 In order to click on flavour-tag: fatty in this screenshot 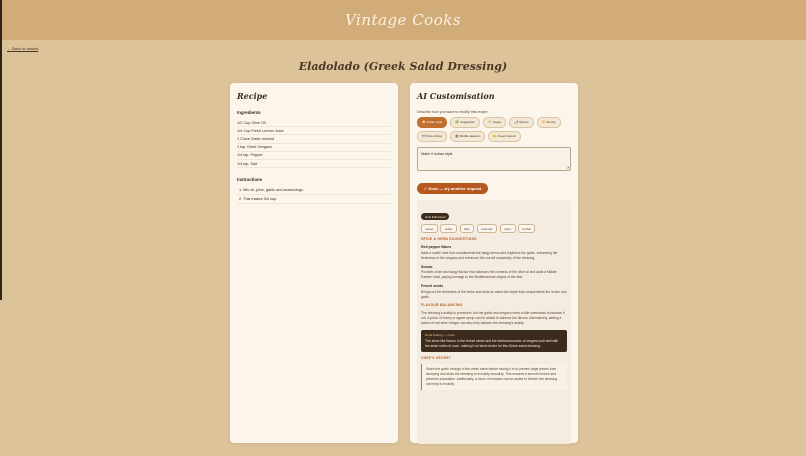, I will do `click(467, 229)`.